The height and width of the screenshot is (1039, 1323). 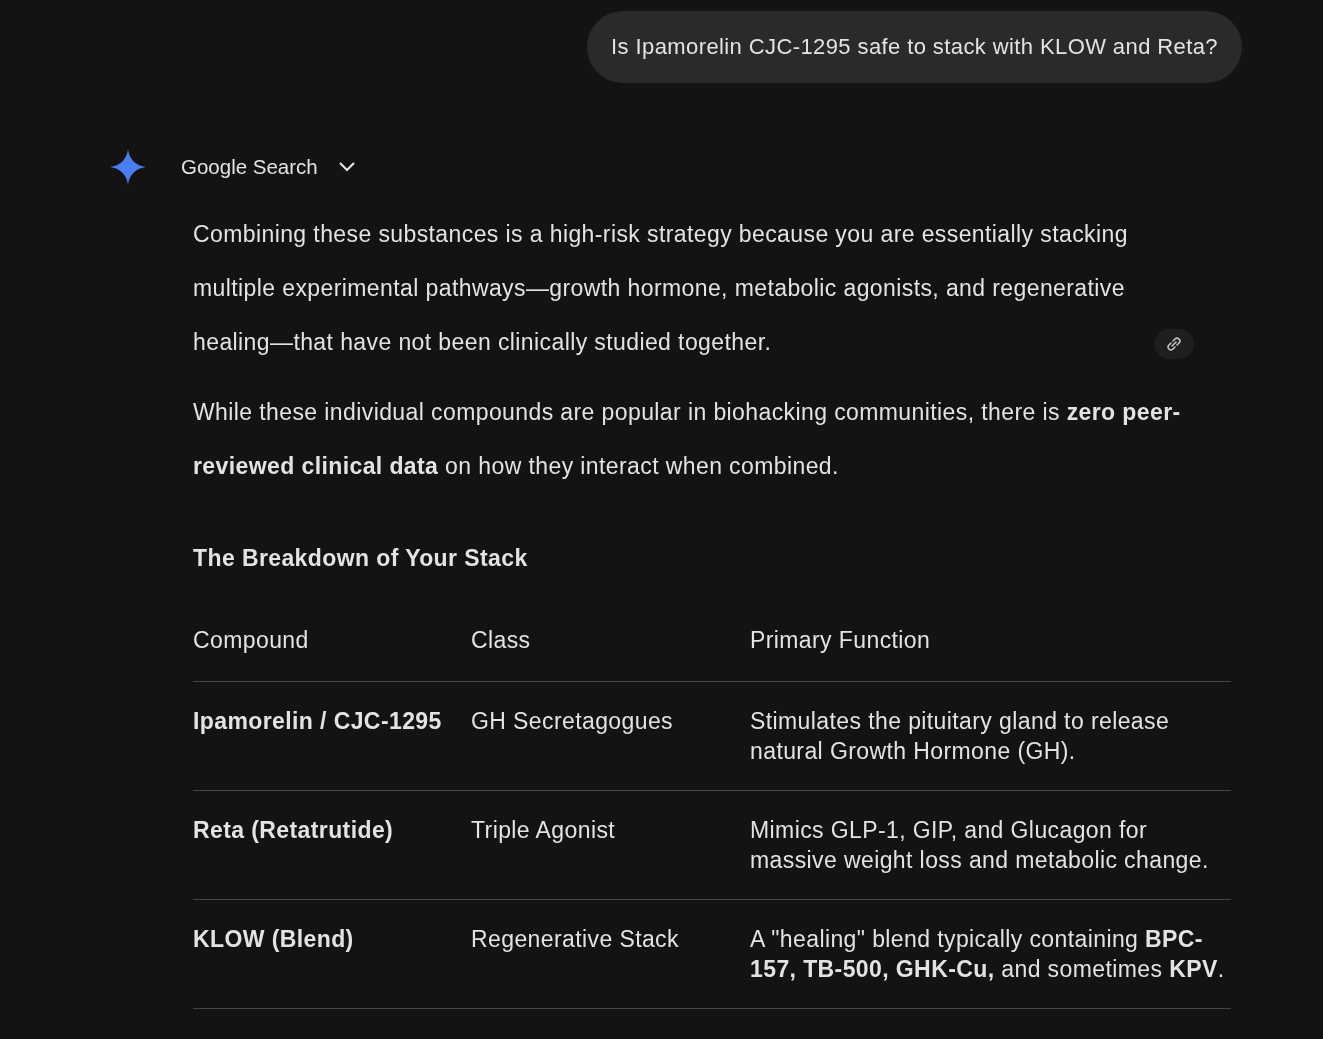 I want to click on table-cell: Mimics GLP-1, GIP, and Glucagon for massive weight loss and metabolic change., so click(x=990, y=845).